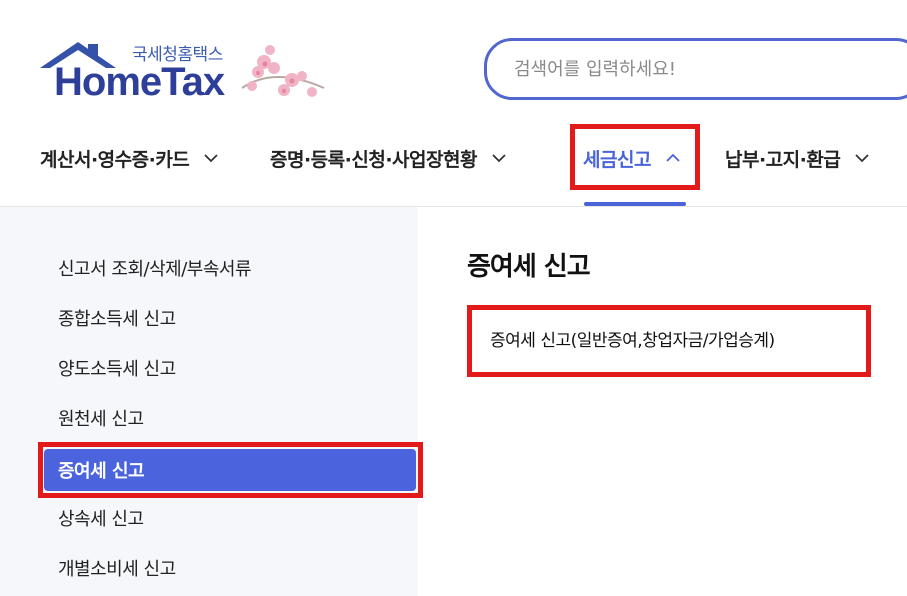 The height and width of the screenshot is (596, 907). I want to click on hometax-logo: 국세청홈택스 HomeTax, so click(188, 71).